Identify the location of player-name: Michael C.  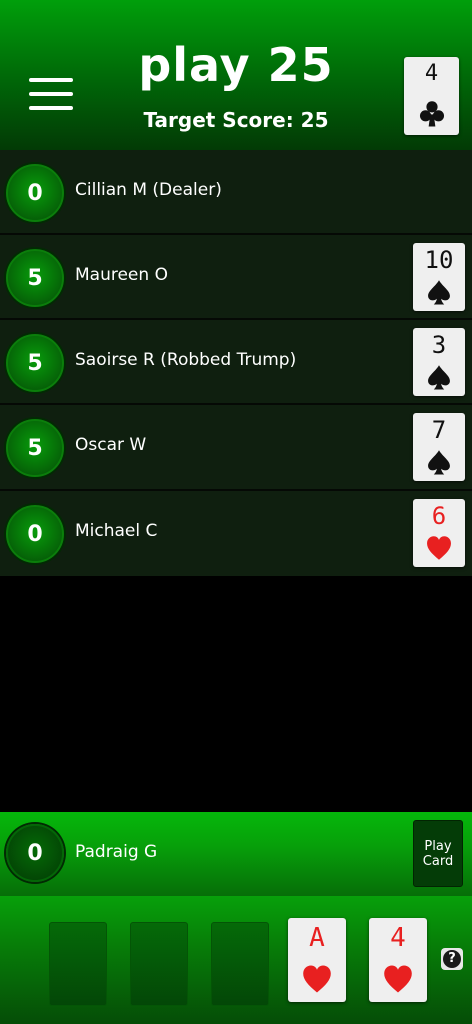
(116, 531).